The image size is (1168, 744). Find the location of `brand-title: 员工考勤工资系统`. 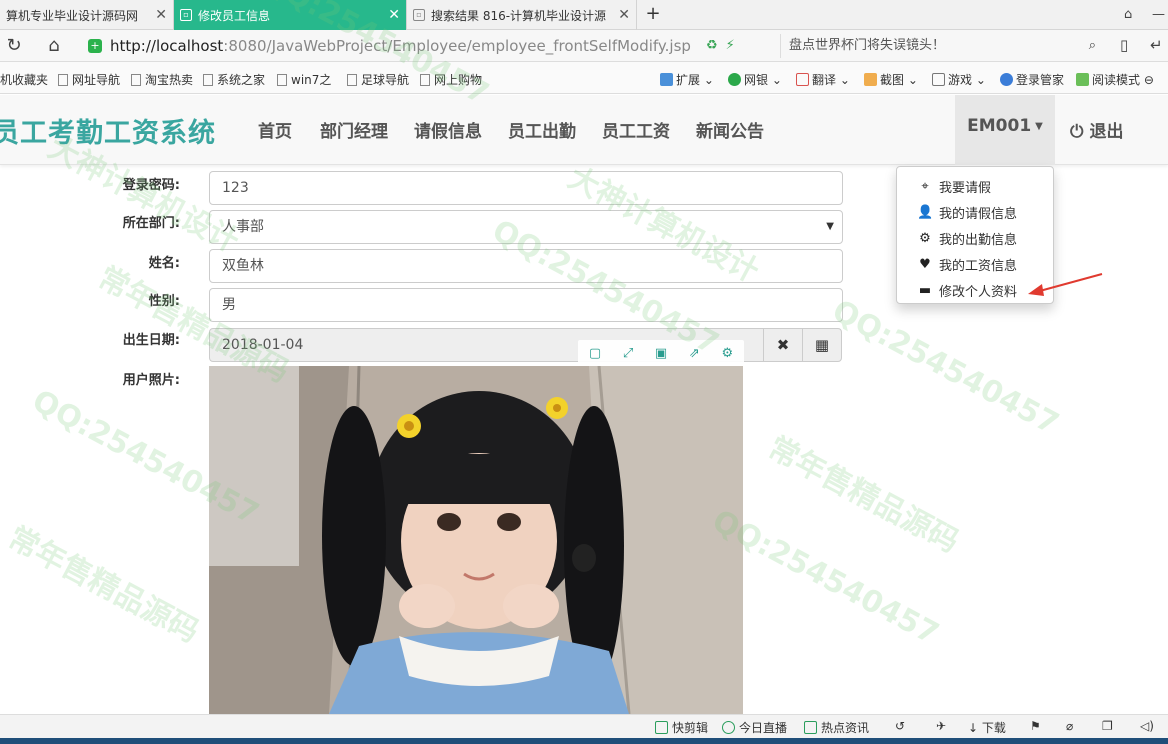

brand-title: 员工考勤工资系统 is located at coordinates (108, 130).